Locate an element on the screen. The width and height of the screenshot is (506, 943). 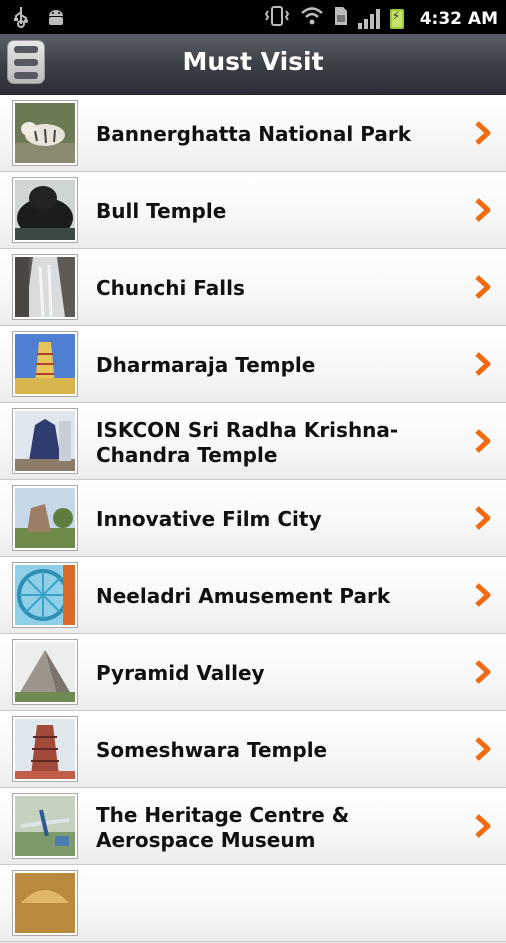
list-item is located at coordinates (253, 903).